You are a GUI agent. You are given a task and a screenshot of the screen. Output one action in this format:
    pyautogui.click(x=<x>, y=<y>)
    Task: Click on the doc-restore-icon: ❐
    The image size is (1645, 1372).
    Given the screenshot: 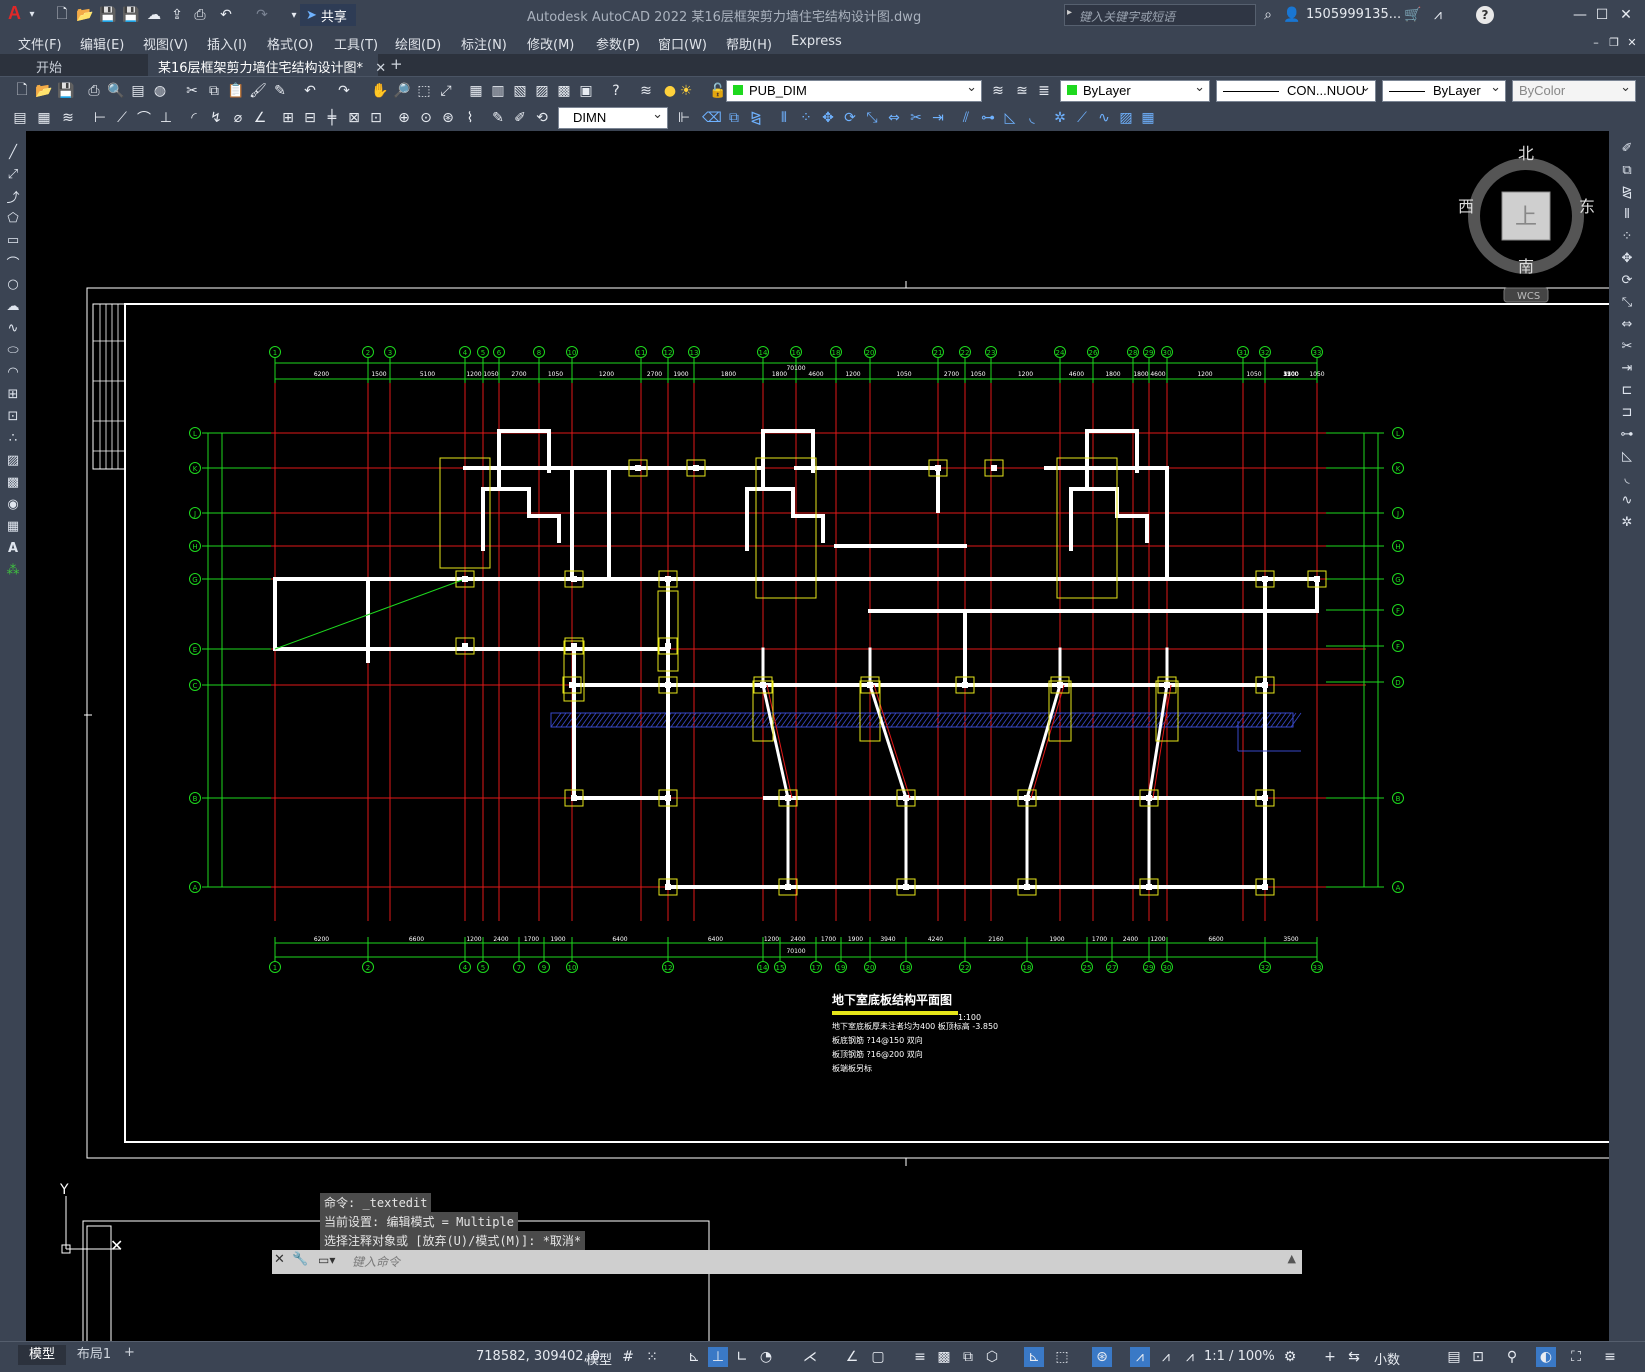 What is the action you would take?
    pyautogui.click(x=1614, y=42)
    